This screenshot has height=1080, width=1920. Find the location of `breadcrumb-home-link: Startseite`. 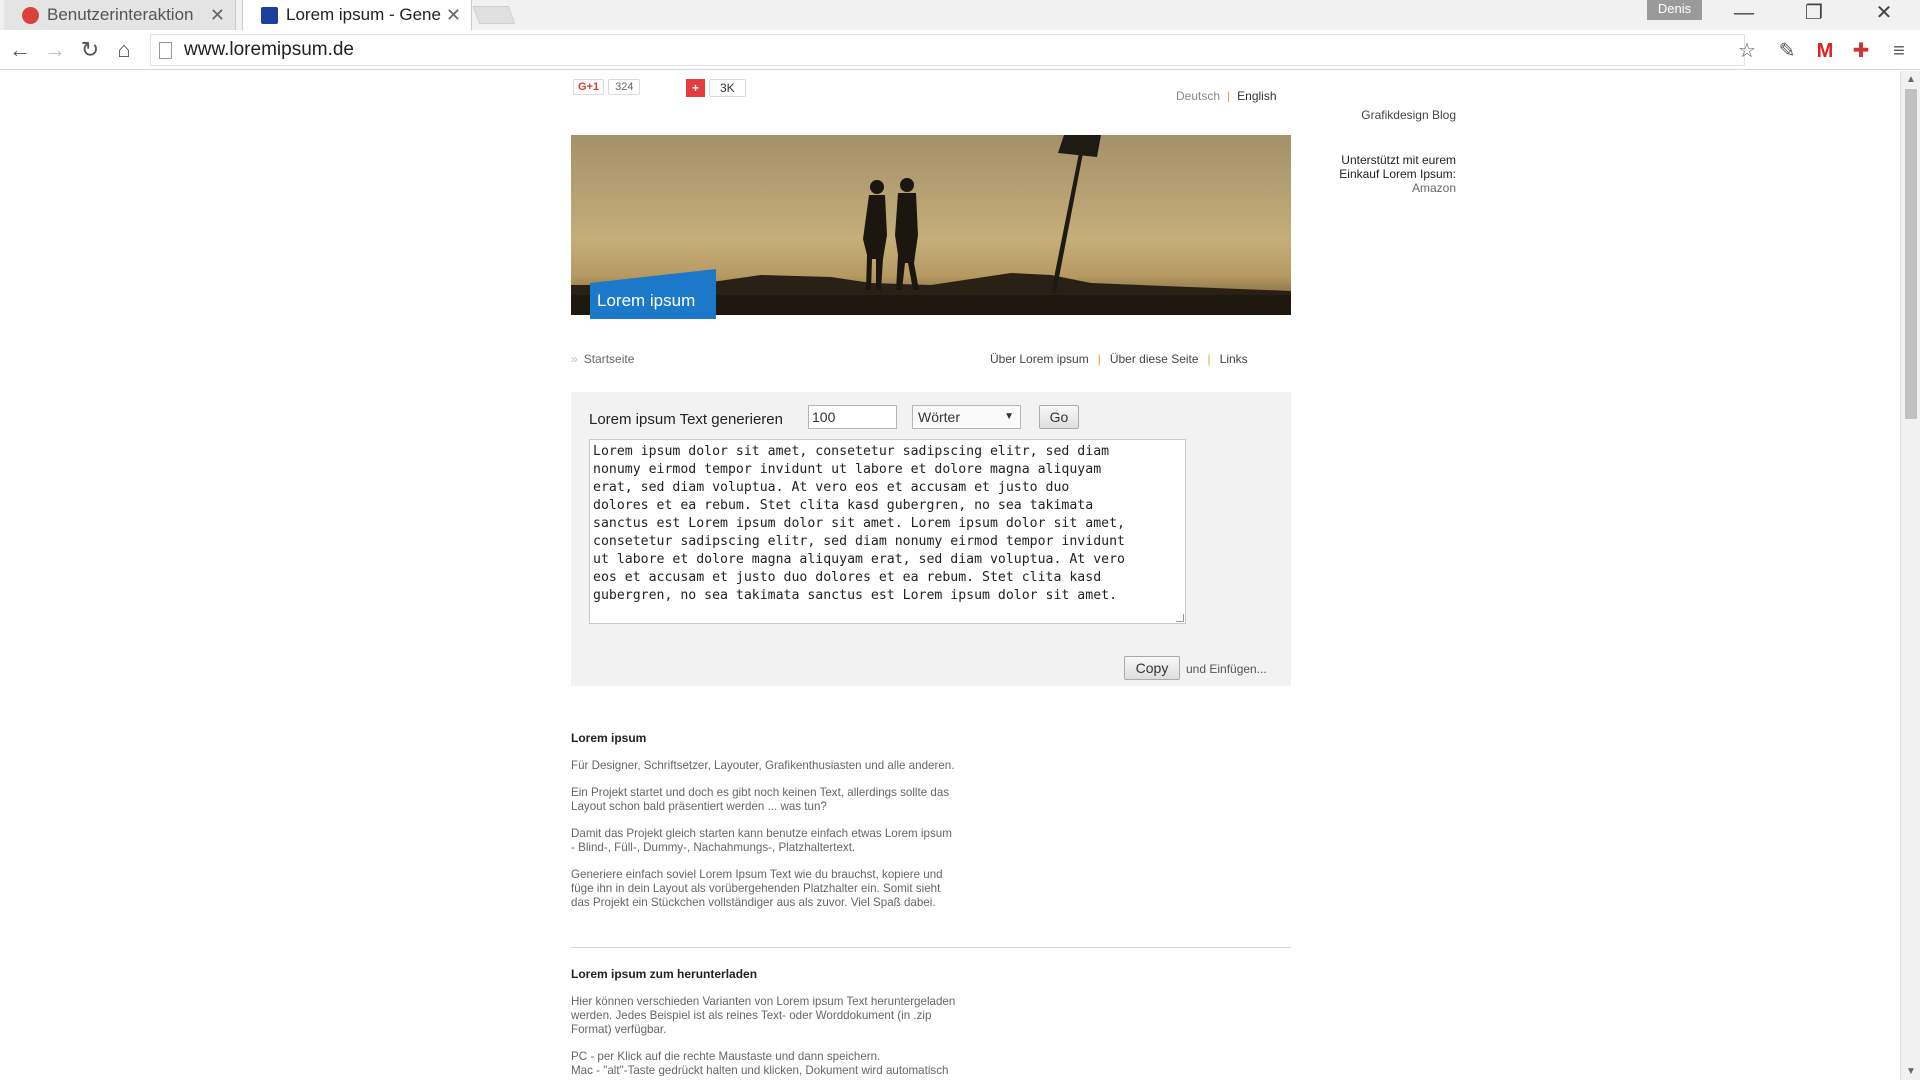

breadcrumb-home-link: Startseite is located at coordinates (609, 359).